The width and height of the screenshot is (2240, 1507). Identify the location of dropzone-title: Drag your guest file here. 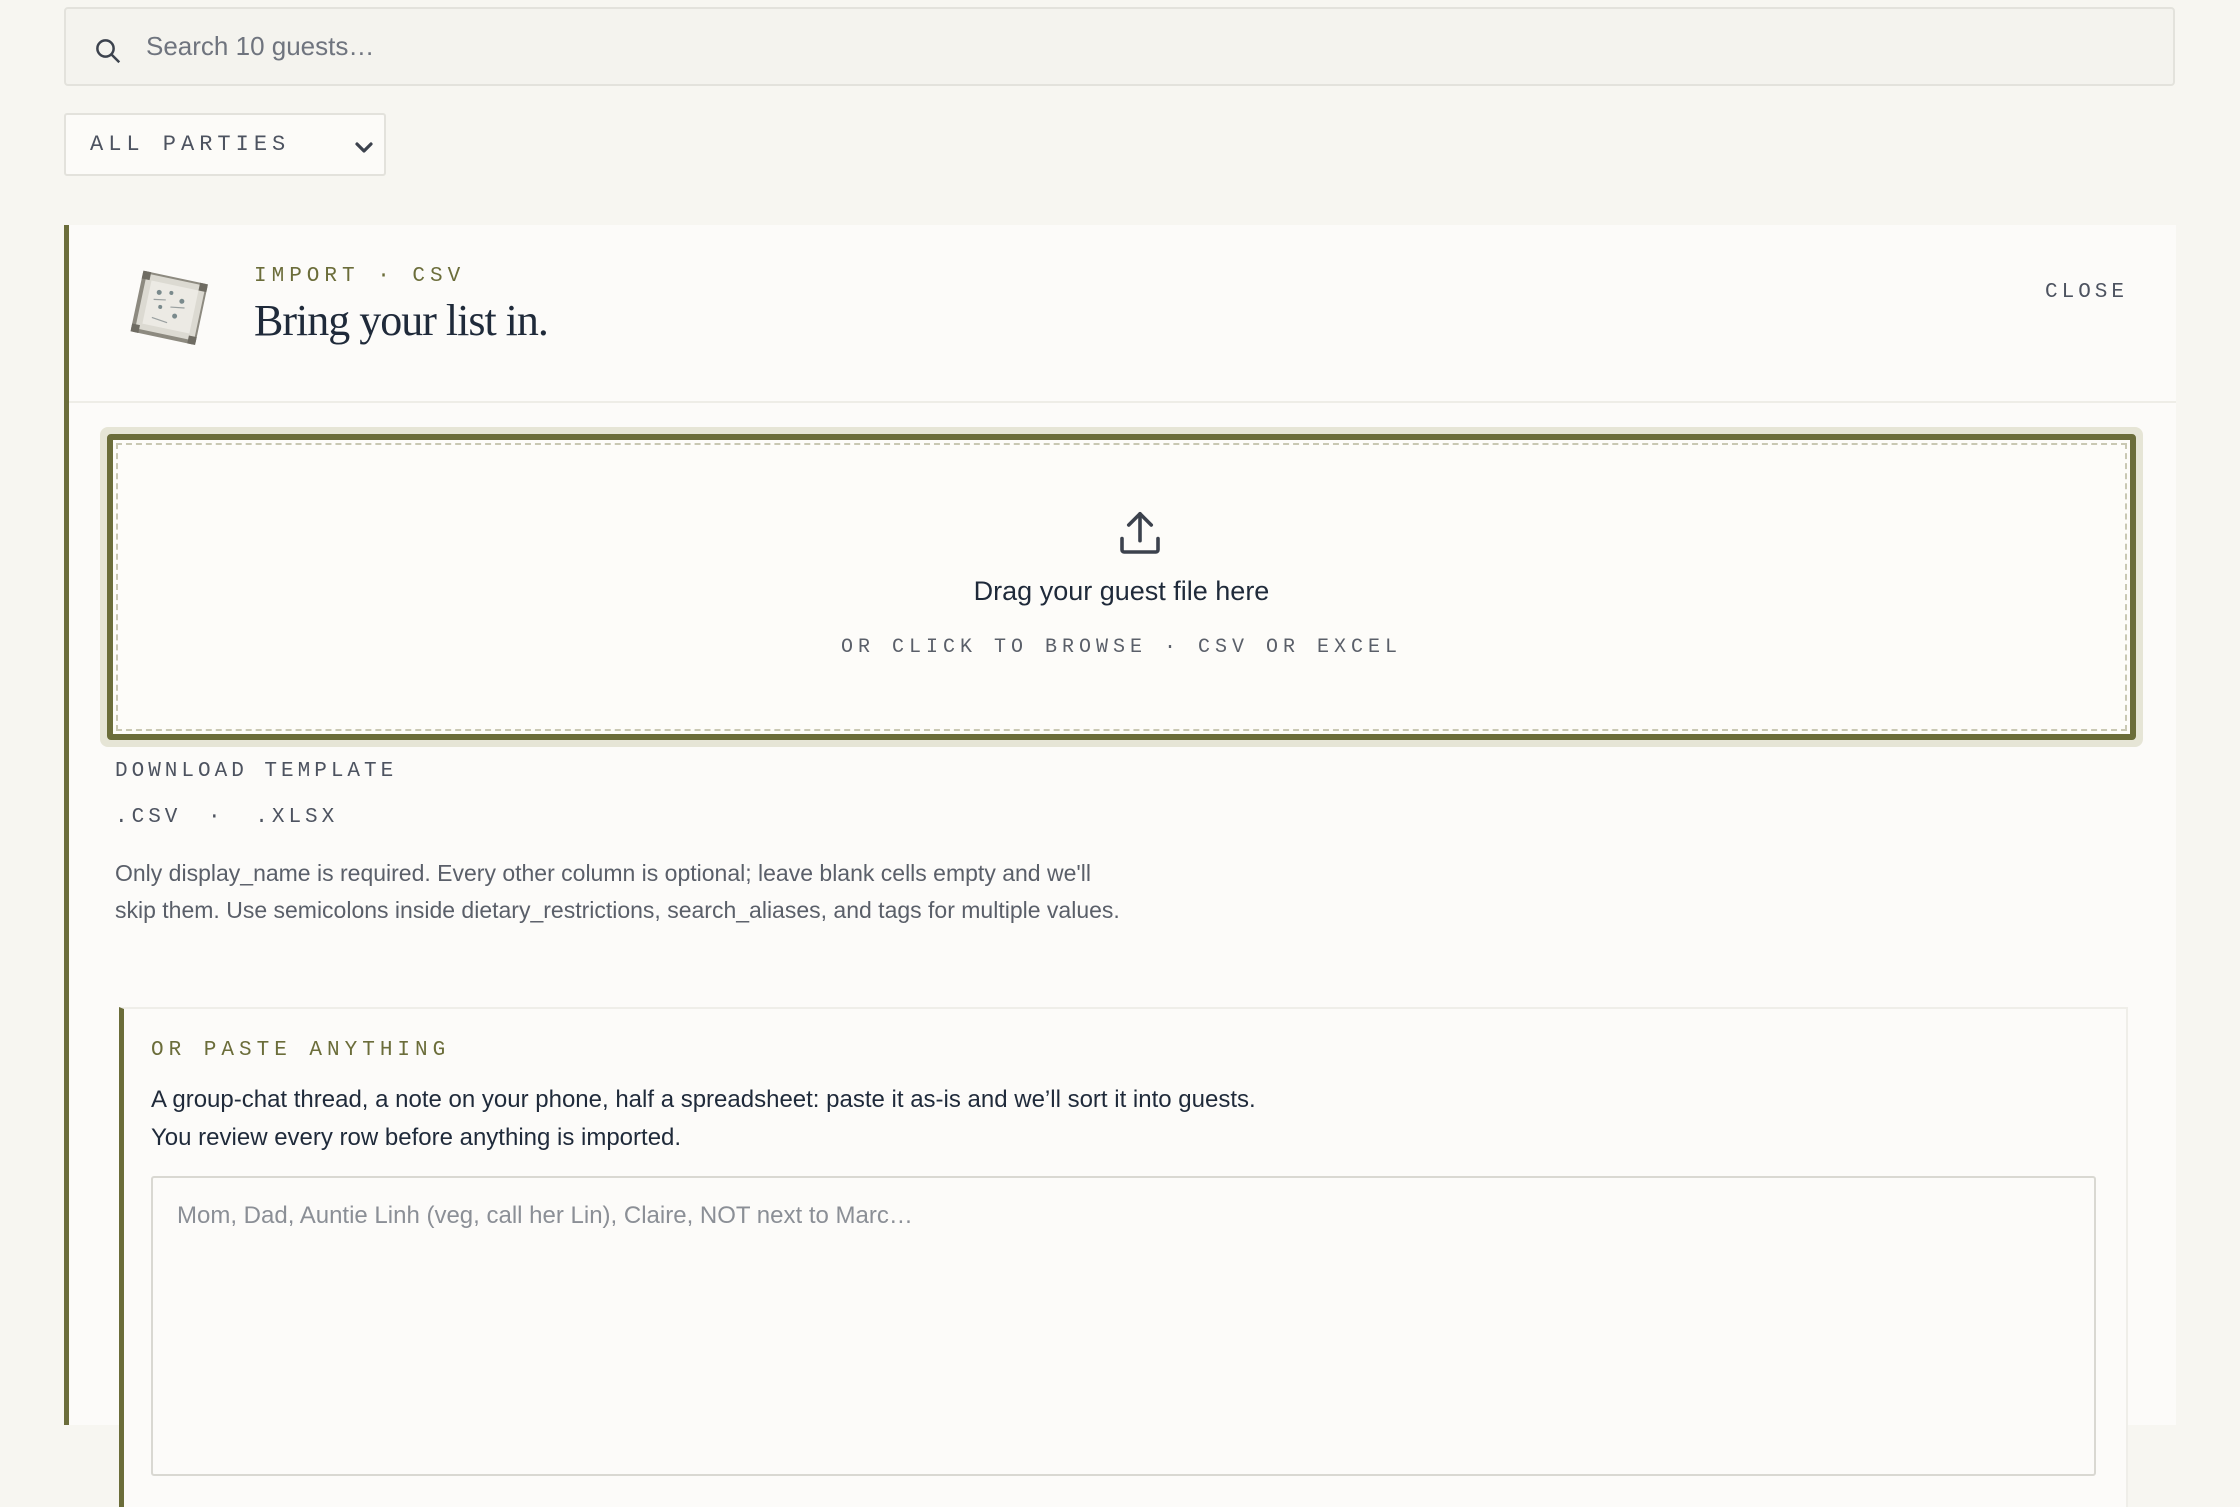
(1121, 591).